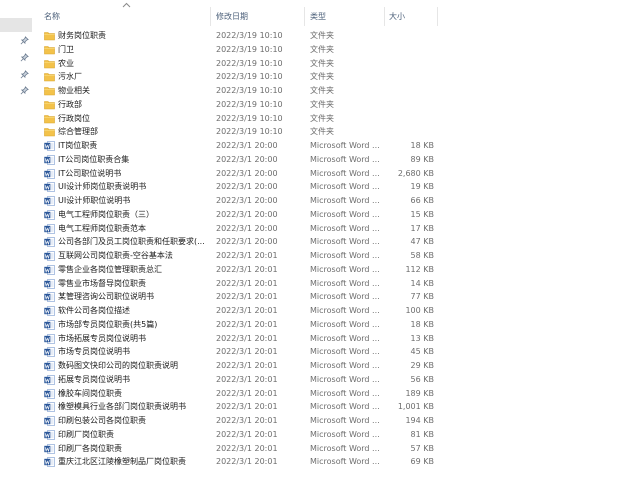 The image size is (640, 484). Describe the element at coordinates (422, 352) in the screenshot. I see `file-size: 45 KB` at that location.